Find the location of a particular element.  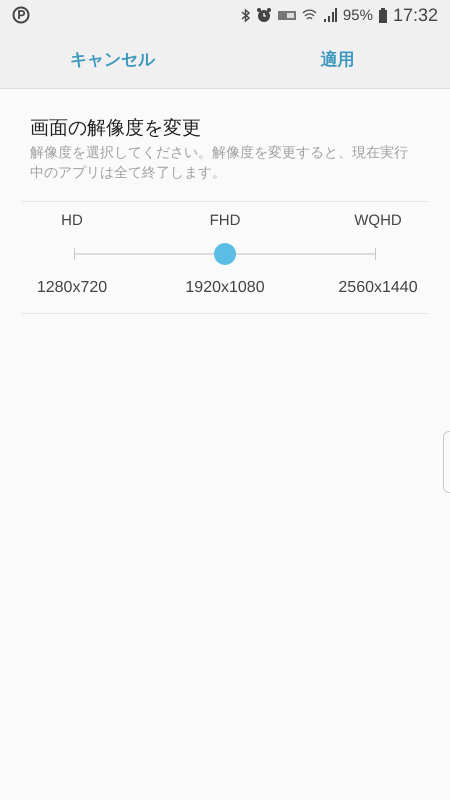

volte-icon is located at coordinates (287, 15).